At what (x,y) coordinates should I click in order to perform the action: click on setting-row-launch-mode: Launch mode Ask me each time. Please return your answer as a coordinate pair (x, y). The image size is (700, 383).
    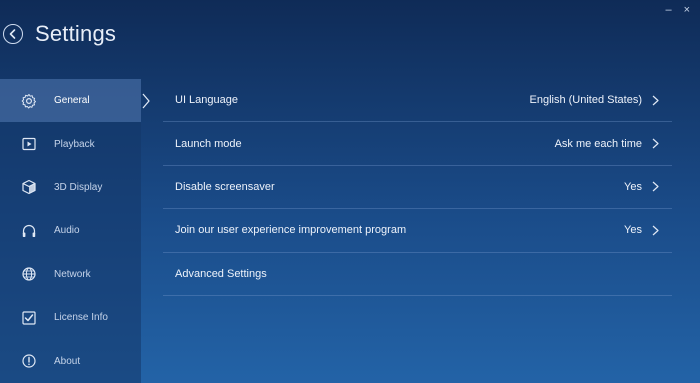
    Looking at the image, I should click on (417, 144).